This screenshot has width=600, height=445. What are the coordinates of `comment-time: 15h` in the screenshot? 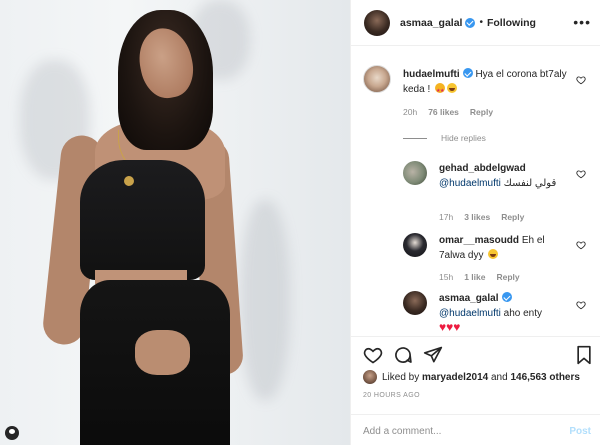 It's located at (446, 277).